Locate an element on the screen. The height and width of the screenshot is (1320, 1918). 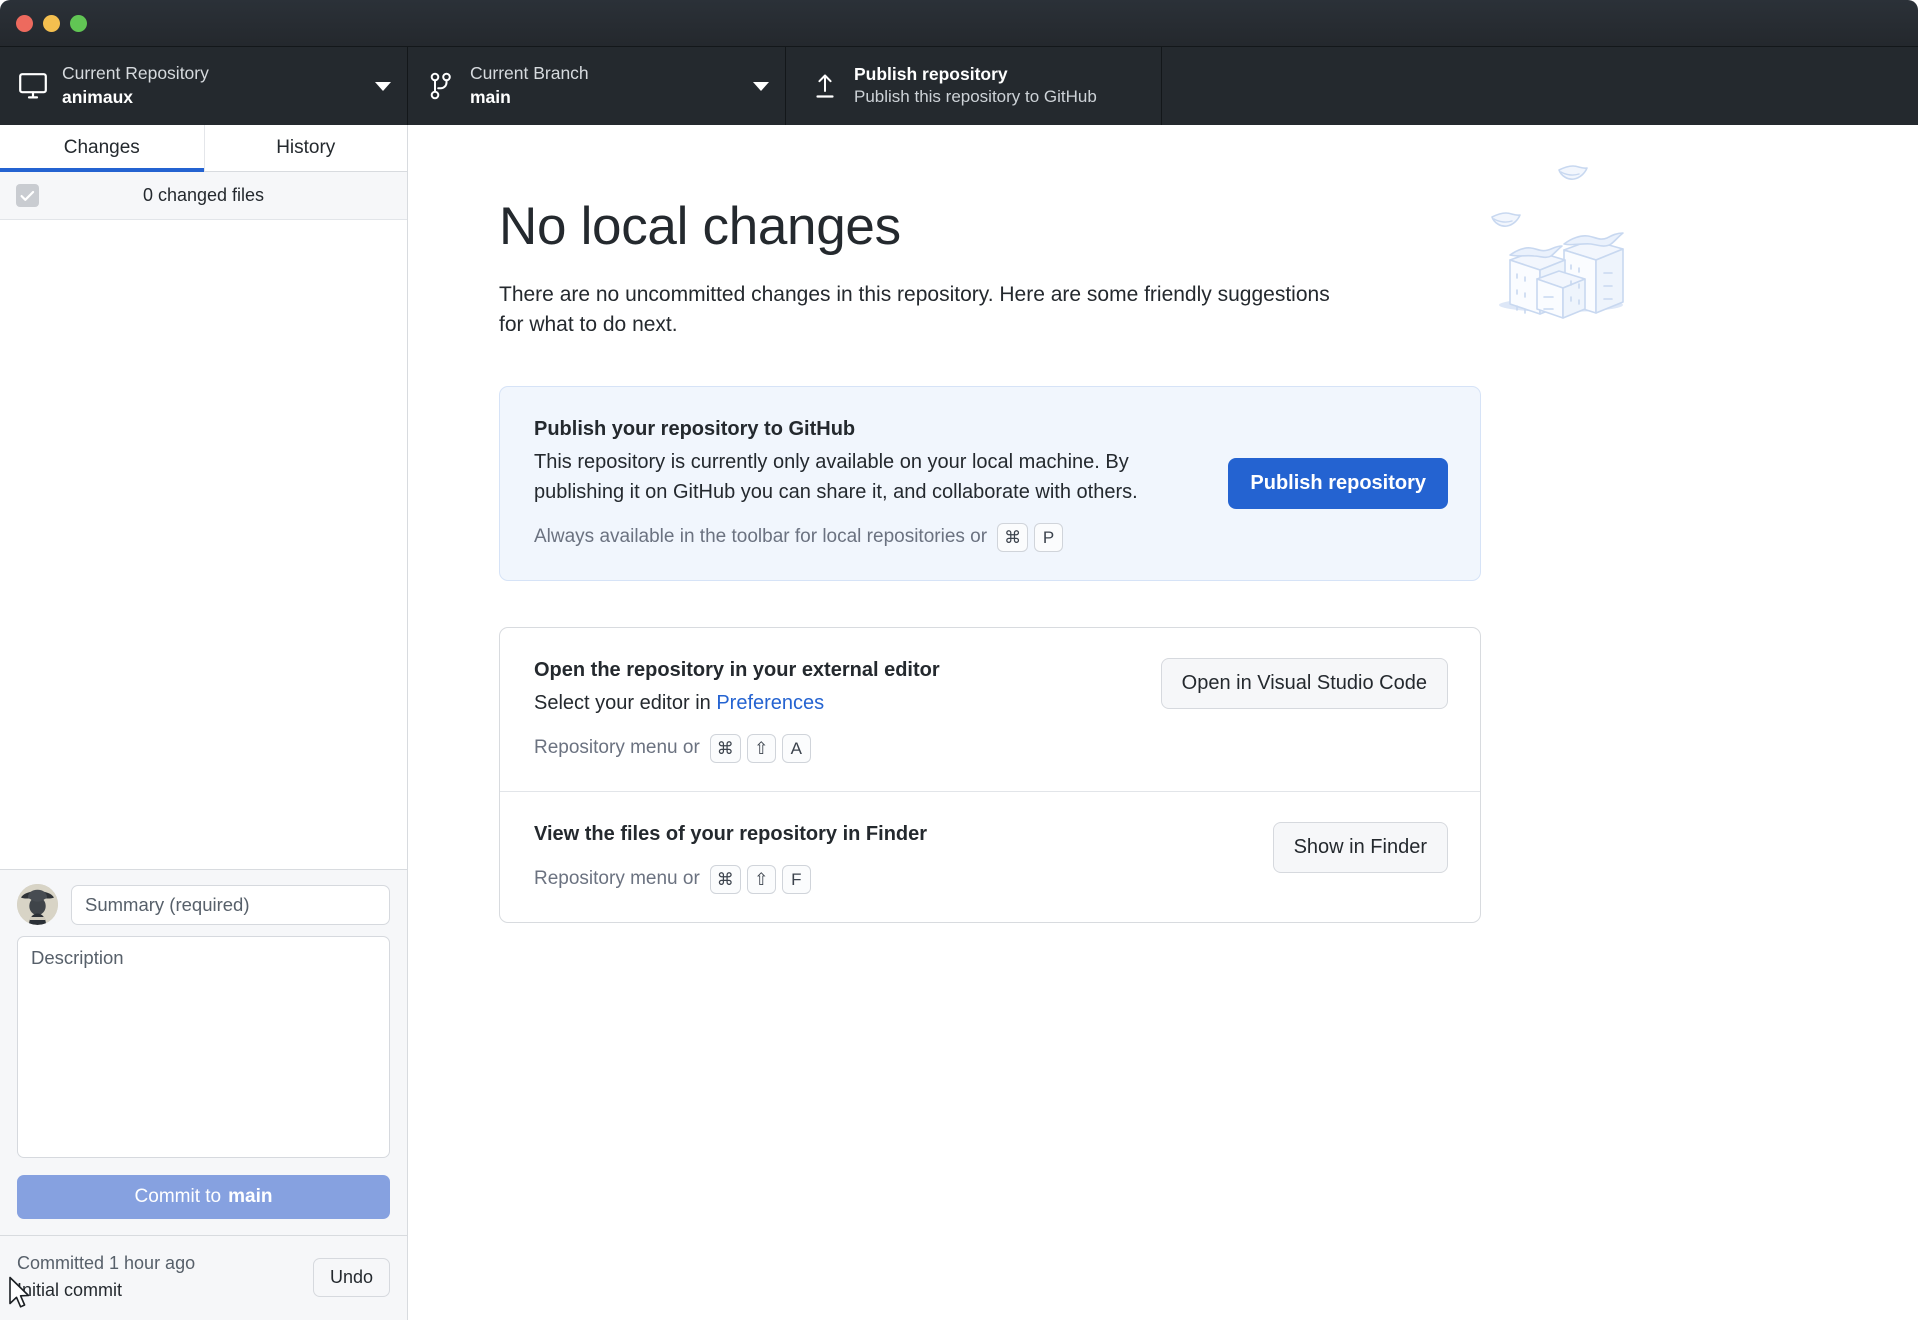
stacked-boxes-illustration is located at coordinates (1556, 237).